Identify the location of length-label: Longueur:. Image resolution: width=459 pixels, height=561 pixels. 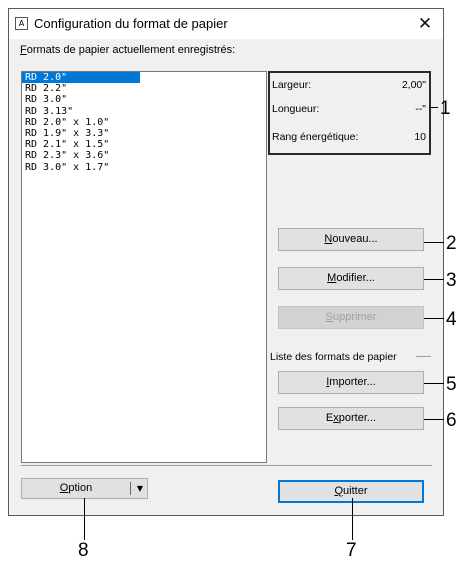
(296, 109).